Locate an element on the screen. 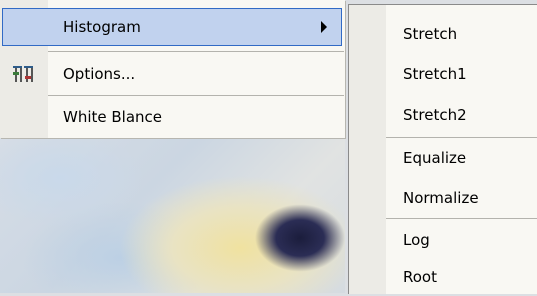 The height and width of the screenshot is (296, 537). submenu-item-label: Normalize is located at coordinates (441, 198).